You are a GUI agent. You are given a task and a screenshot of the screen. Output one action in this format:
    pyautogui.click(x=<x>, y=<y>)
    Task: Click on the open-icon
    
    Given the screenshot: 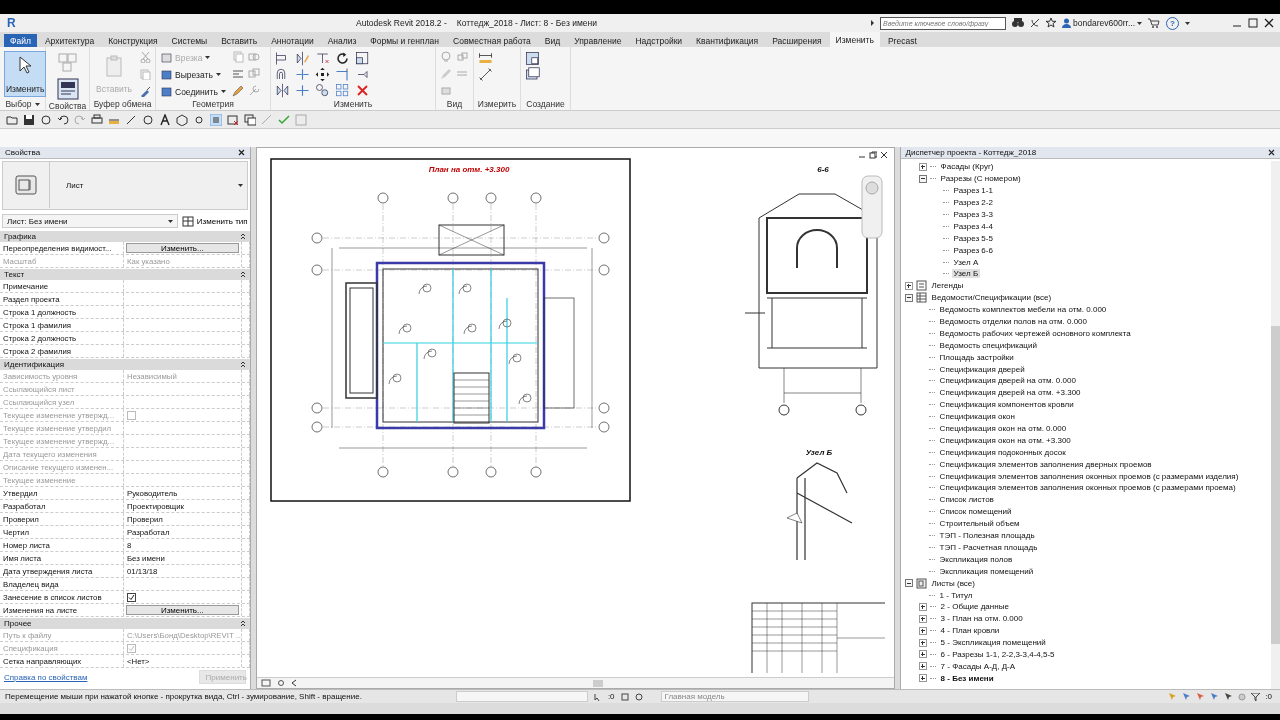 What is the action you would take?
    pyautogui.click(x=12, y=119)
    